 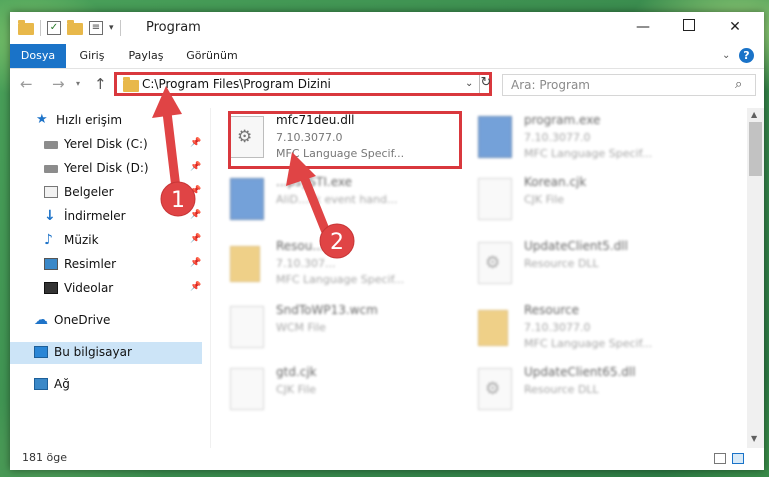 What do you see at coordinates (253, 172) in the screenshot?
I see `annotation-overlay: 1 2` at bounding box center [253, 172].